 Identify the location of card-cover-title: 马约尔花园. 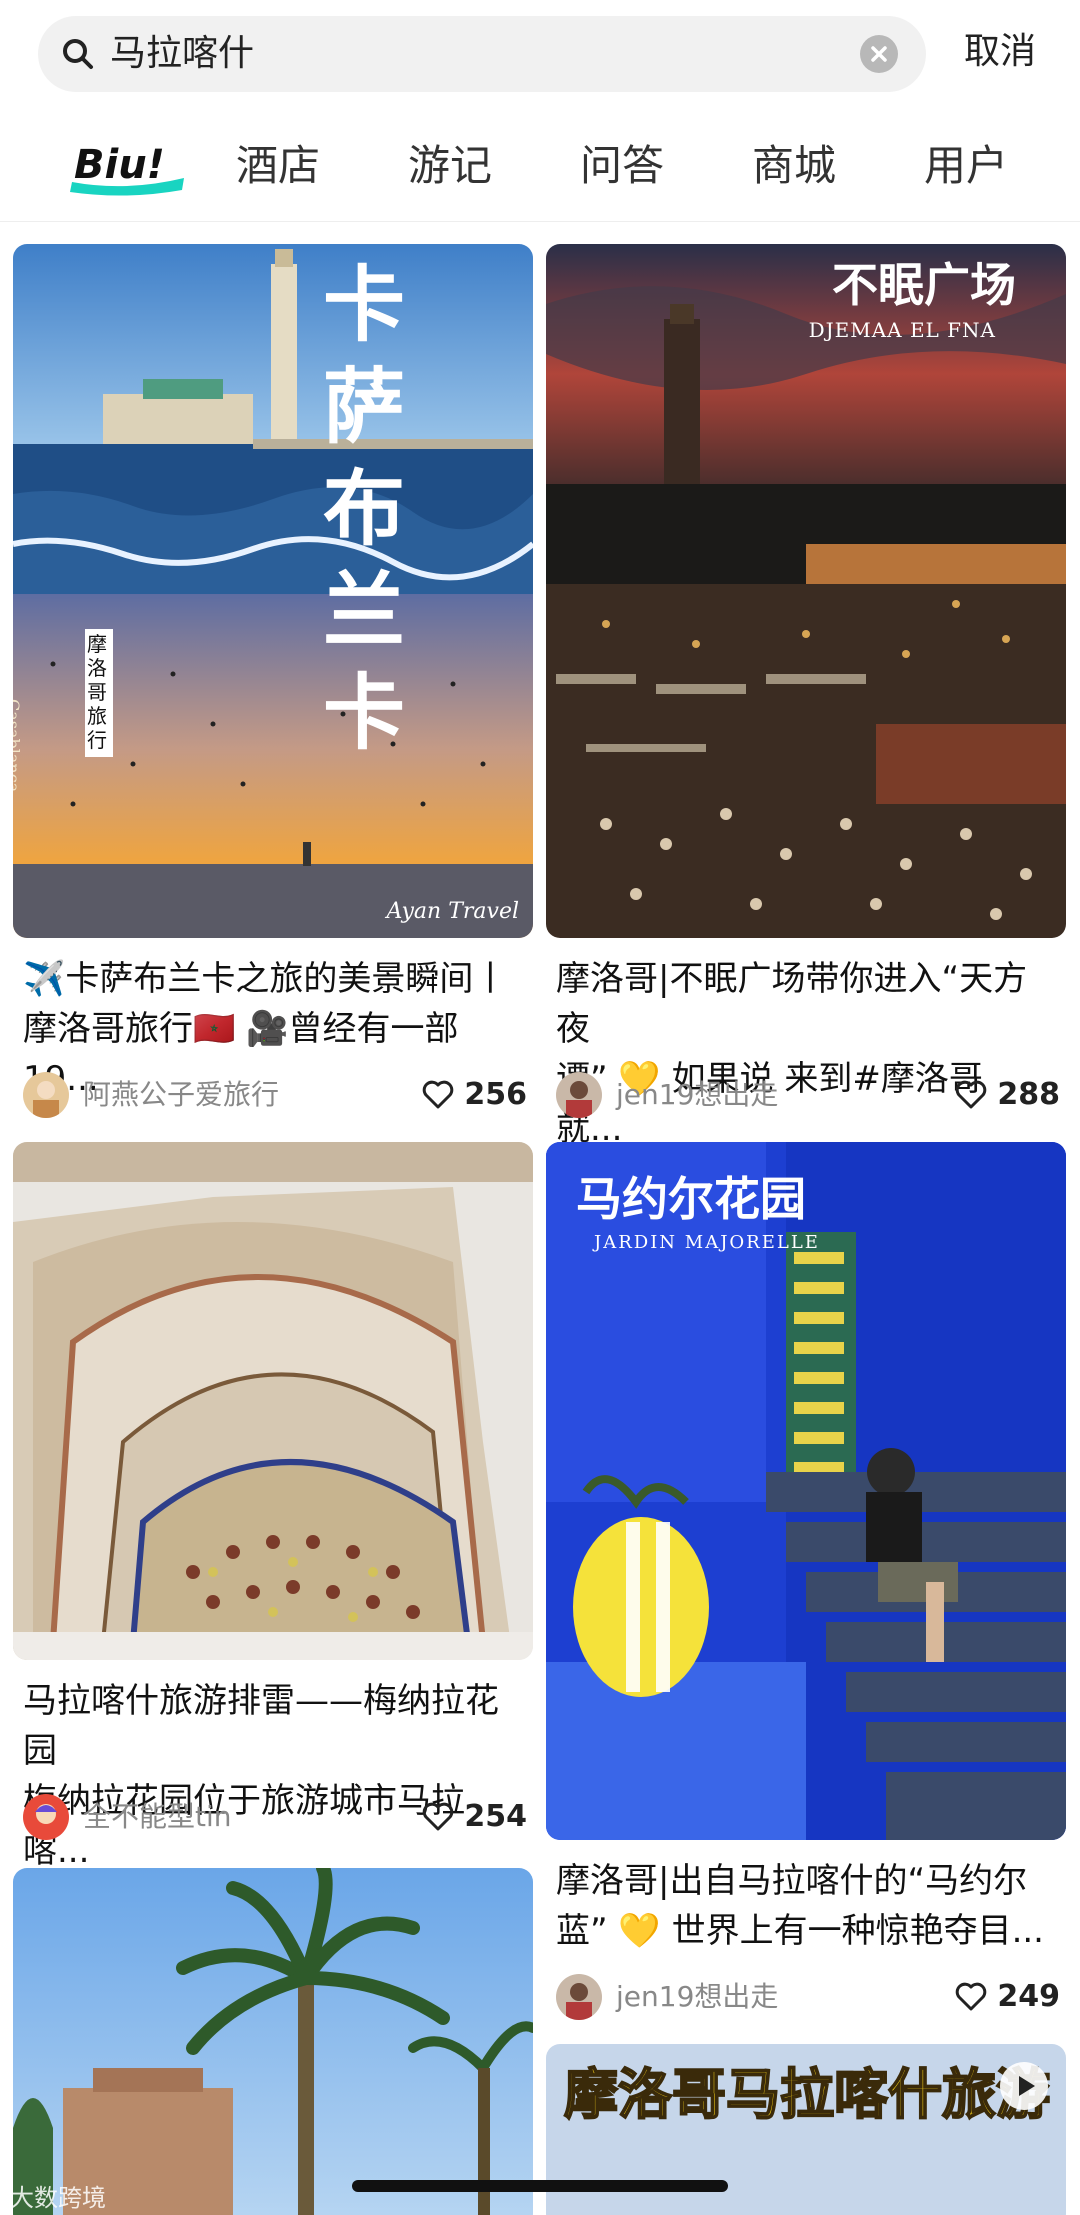
(691, 1199).